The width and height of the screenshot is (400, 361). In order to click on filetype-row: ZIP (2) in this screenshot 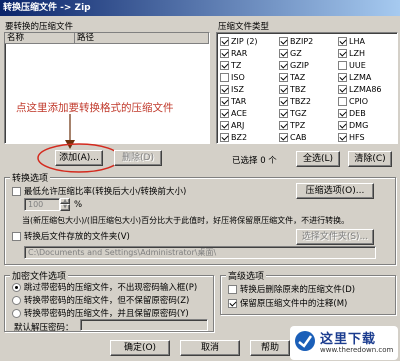, I will do `click(239, 41)`.